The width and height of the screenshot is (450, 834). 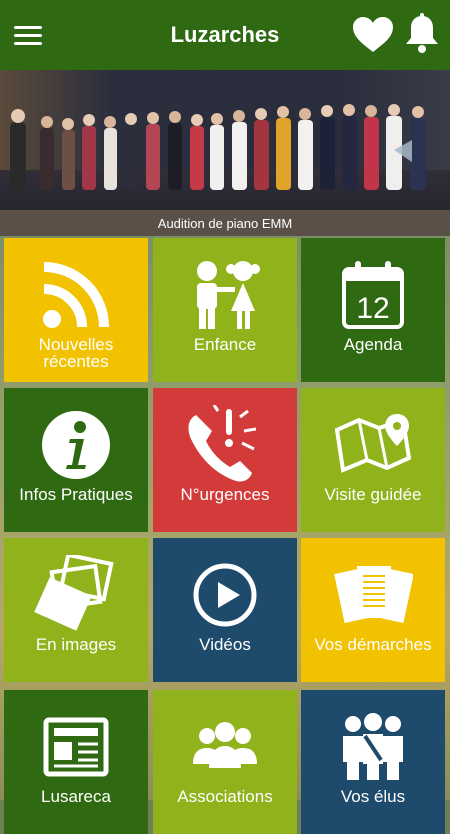 I want to click on tile-label: Visite guidée, so click(x=373, y=494).